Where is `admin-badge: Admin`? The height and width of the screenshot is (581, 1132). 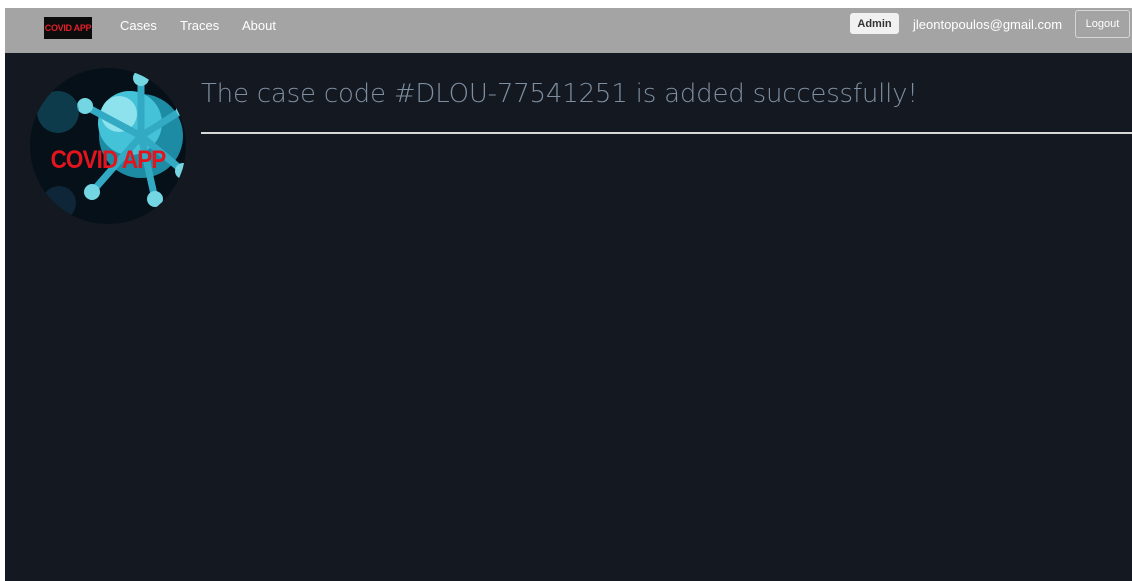 admin-badge: Admin is located at coordinates (874, 23).